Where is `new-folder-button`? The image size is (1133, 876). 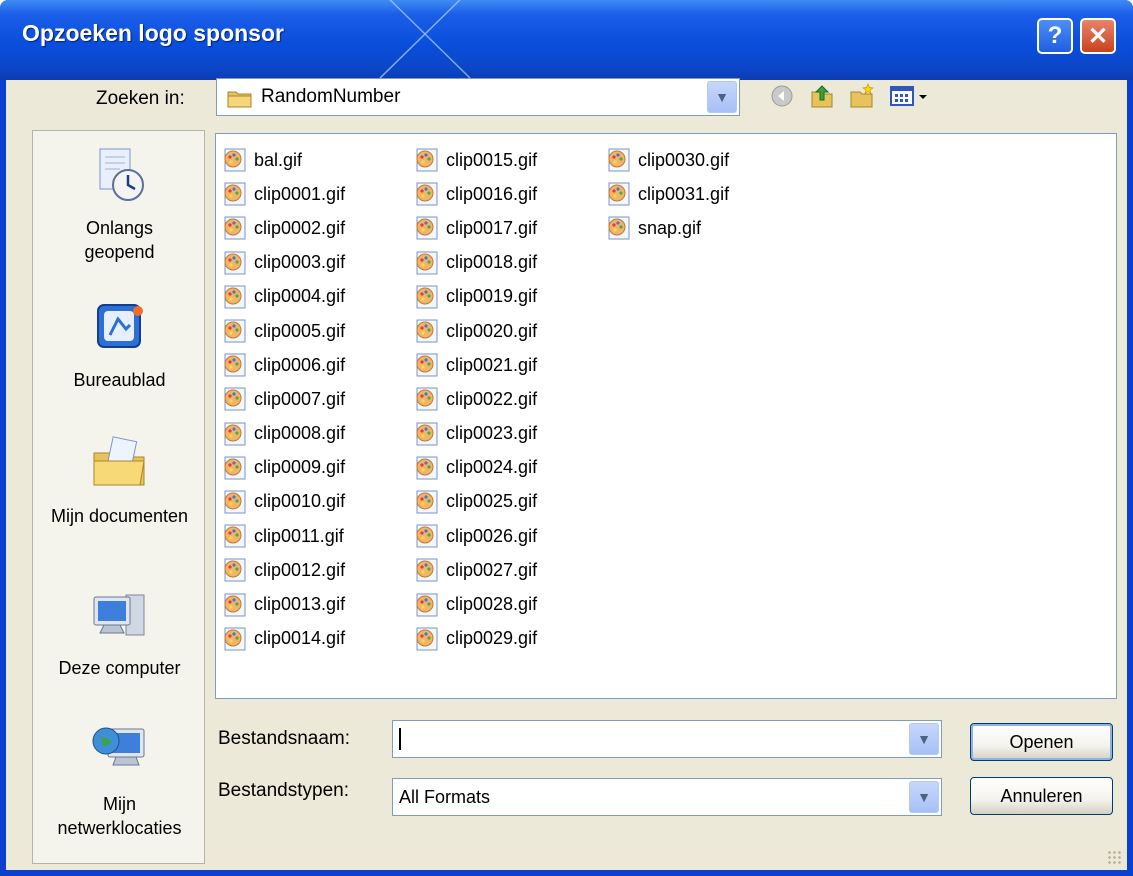
new-folder-button is located at coordinates (862, 96).